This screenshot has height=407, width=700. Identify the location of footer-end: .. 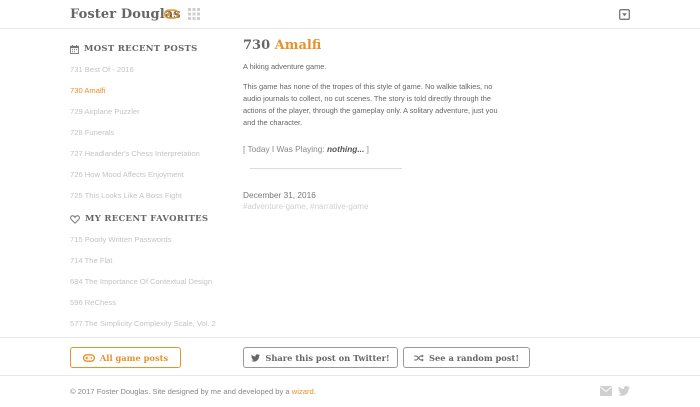
(314, 391).